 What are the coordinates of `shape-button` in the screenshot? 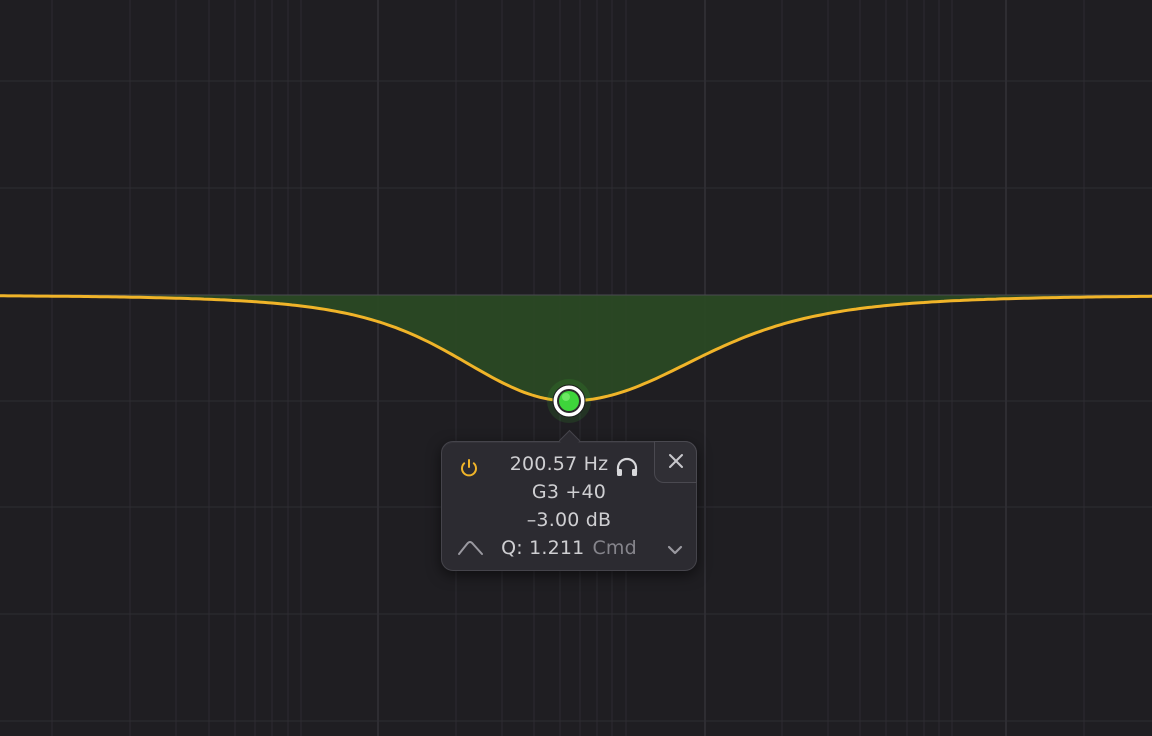 It's located at (471, 548).